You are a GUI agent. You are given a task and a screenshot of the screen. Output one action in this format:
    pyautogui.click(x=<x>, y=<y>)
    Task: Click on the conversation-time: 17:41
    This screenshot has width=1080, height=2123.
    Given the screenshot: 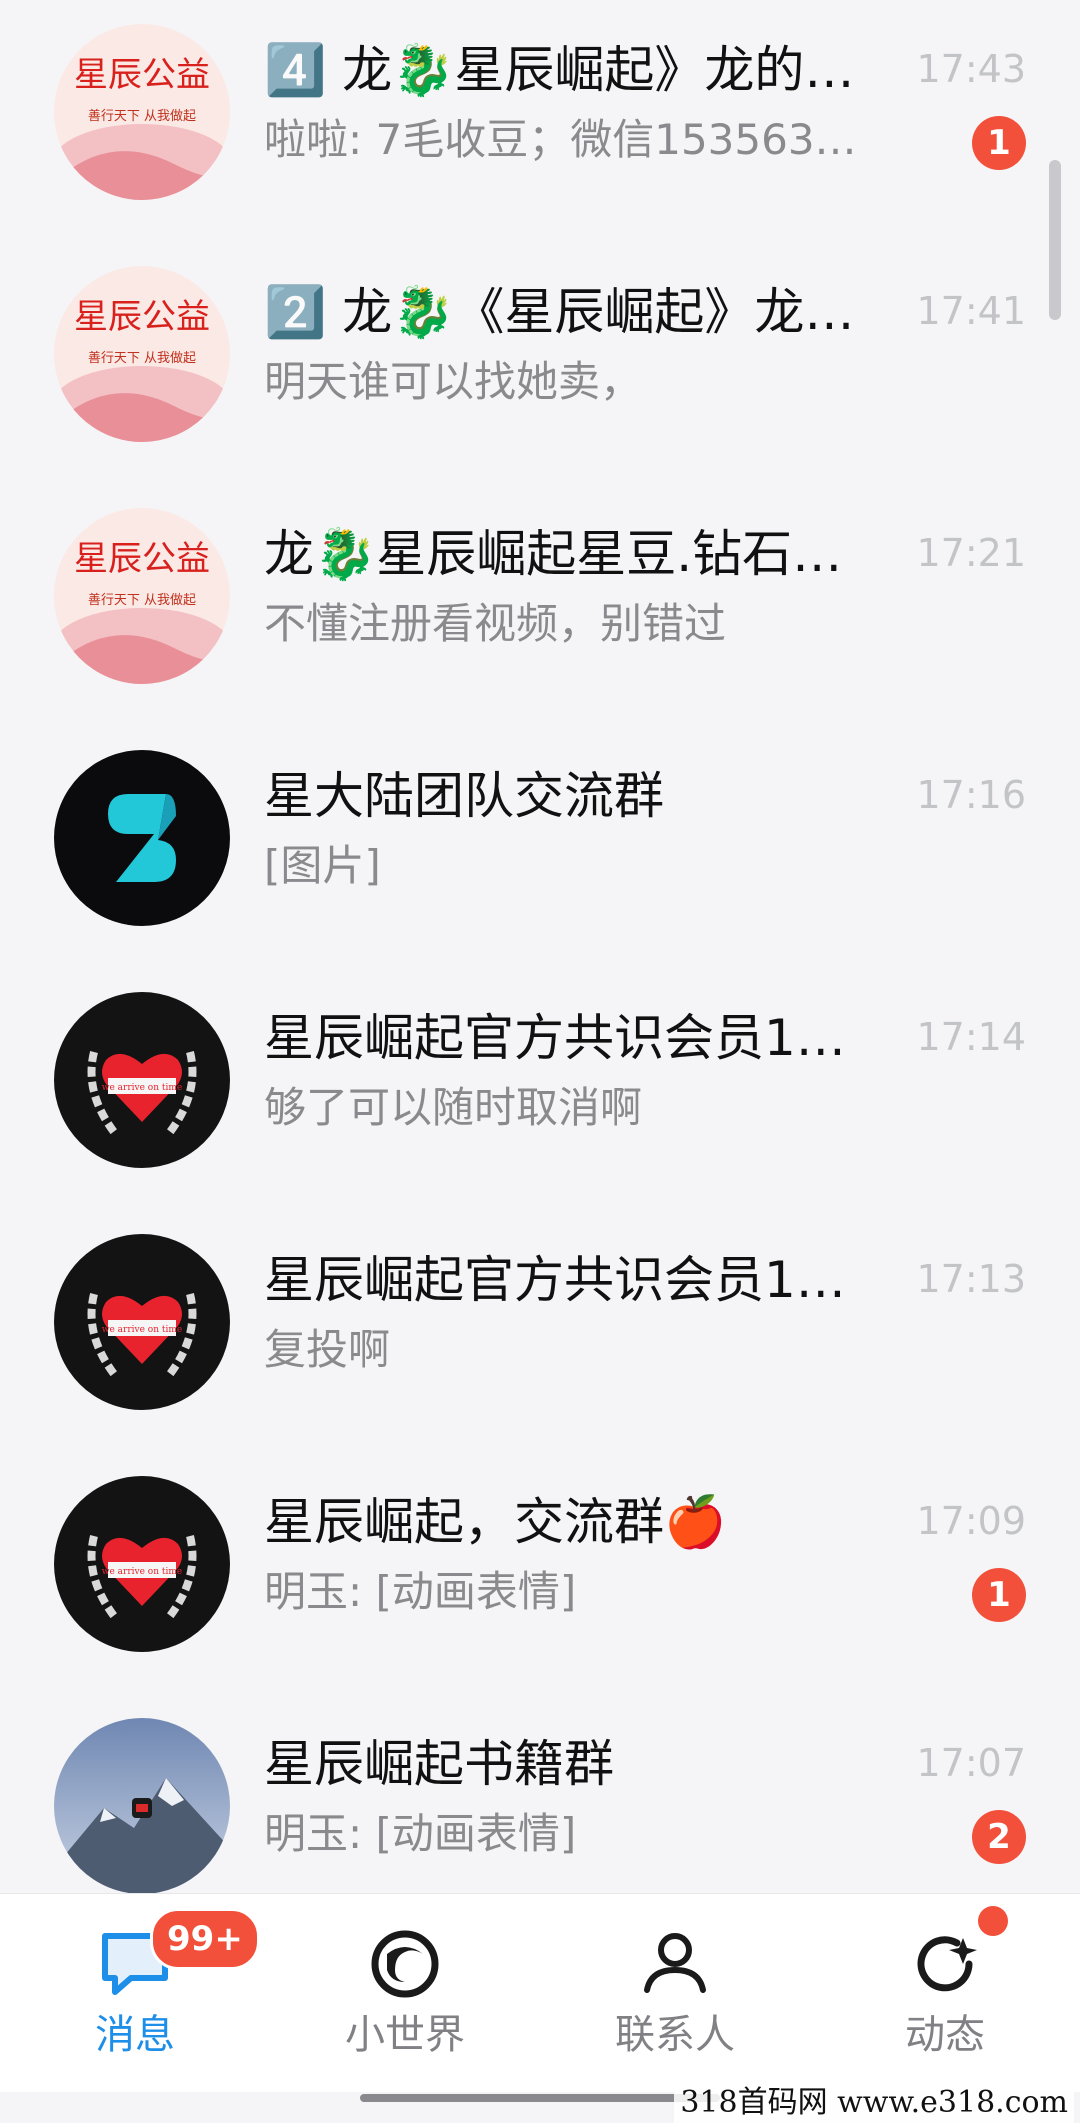 What is the action you would take?
    pyautogui.click(x=971, y=311)
    